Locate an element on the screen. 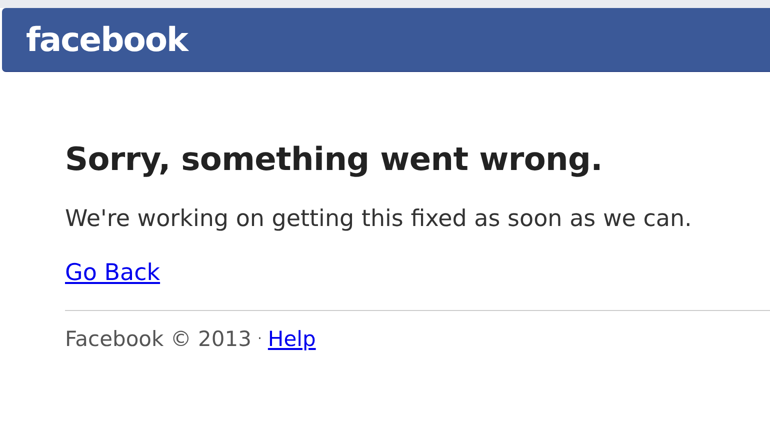 This screenshot has height=433, width=770. help-link: Help is located at coordinates (292, 339).